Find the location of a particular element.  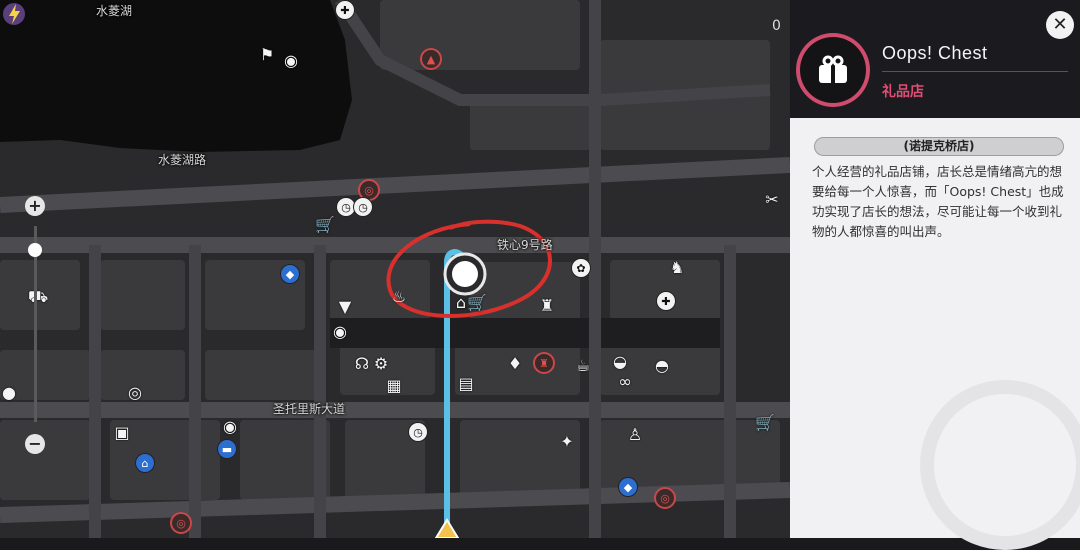

tools-icon: ⚙ is located at coordinates (381, 363).